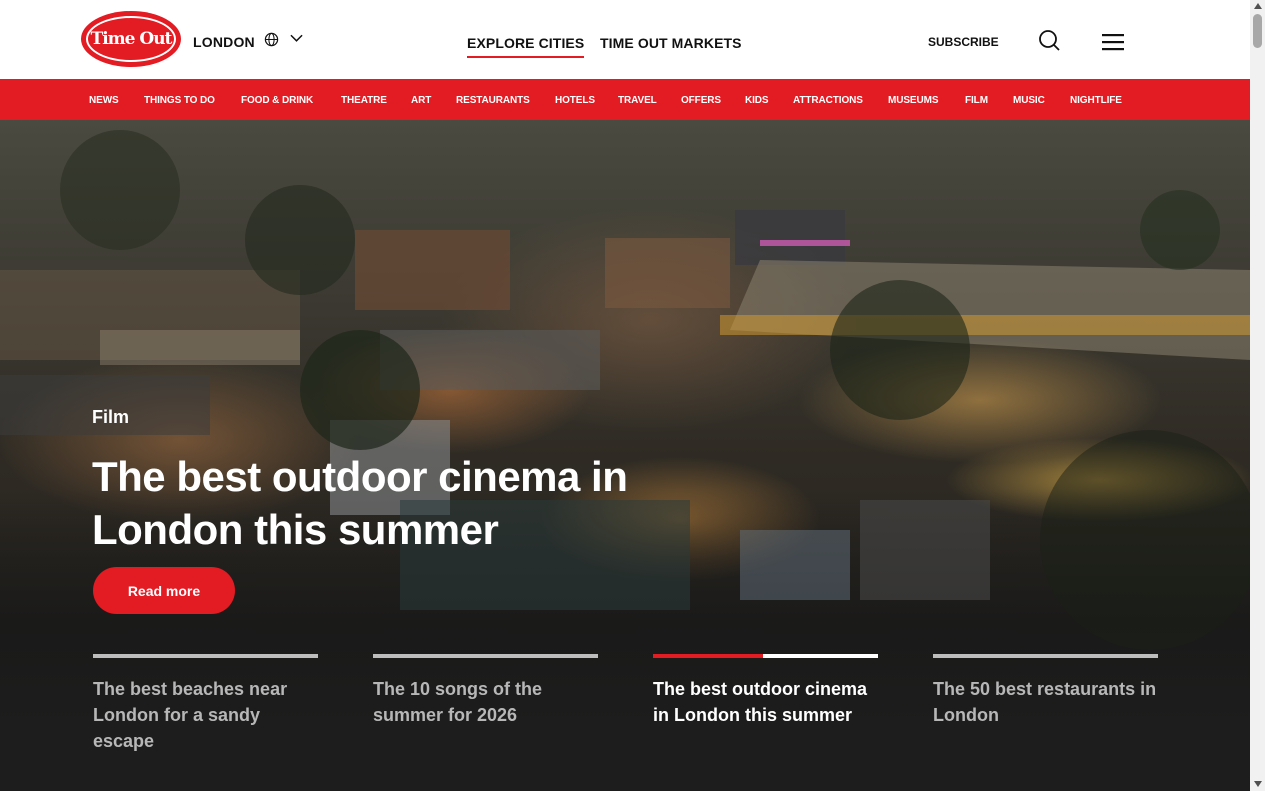 This screenshot has height=791, width=1265. I want to click on globe-icon, so click(271, 39).